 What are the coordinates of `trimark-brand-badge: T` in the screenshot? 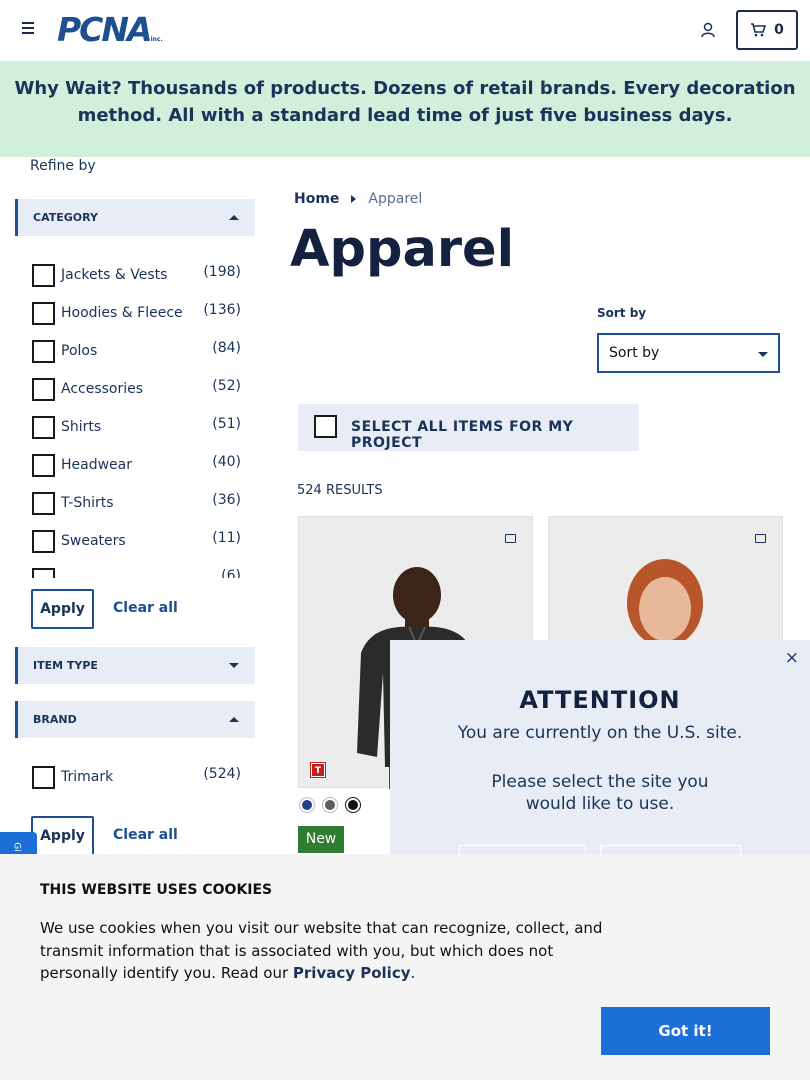 It's located at (318, 770).